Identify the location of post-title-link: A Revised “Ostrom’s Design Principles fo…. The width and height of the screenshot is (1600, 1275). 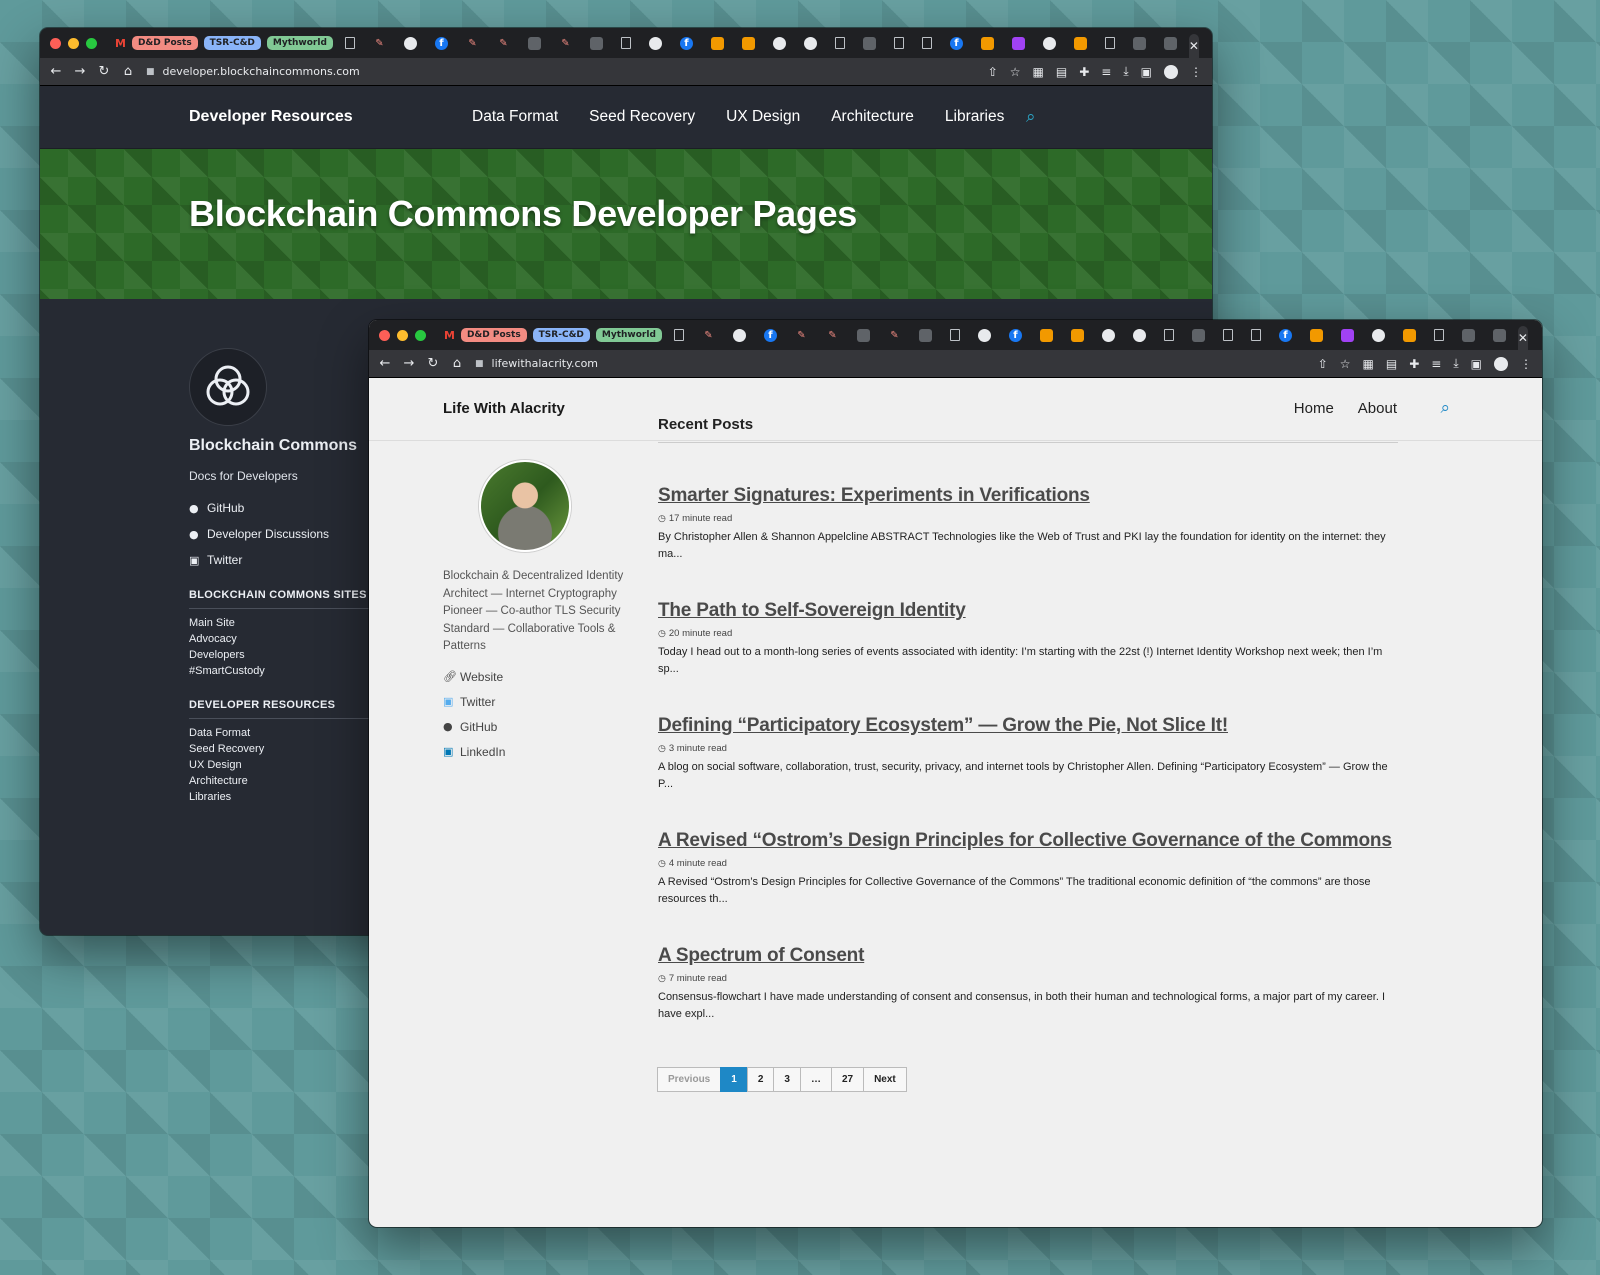
(1028, 841).